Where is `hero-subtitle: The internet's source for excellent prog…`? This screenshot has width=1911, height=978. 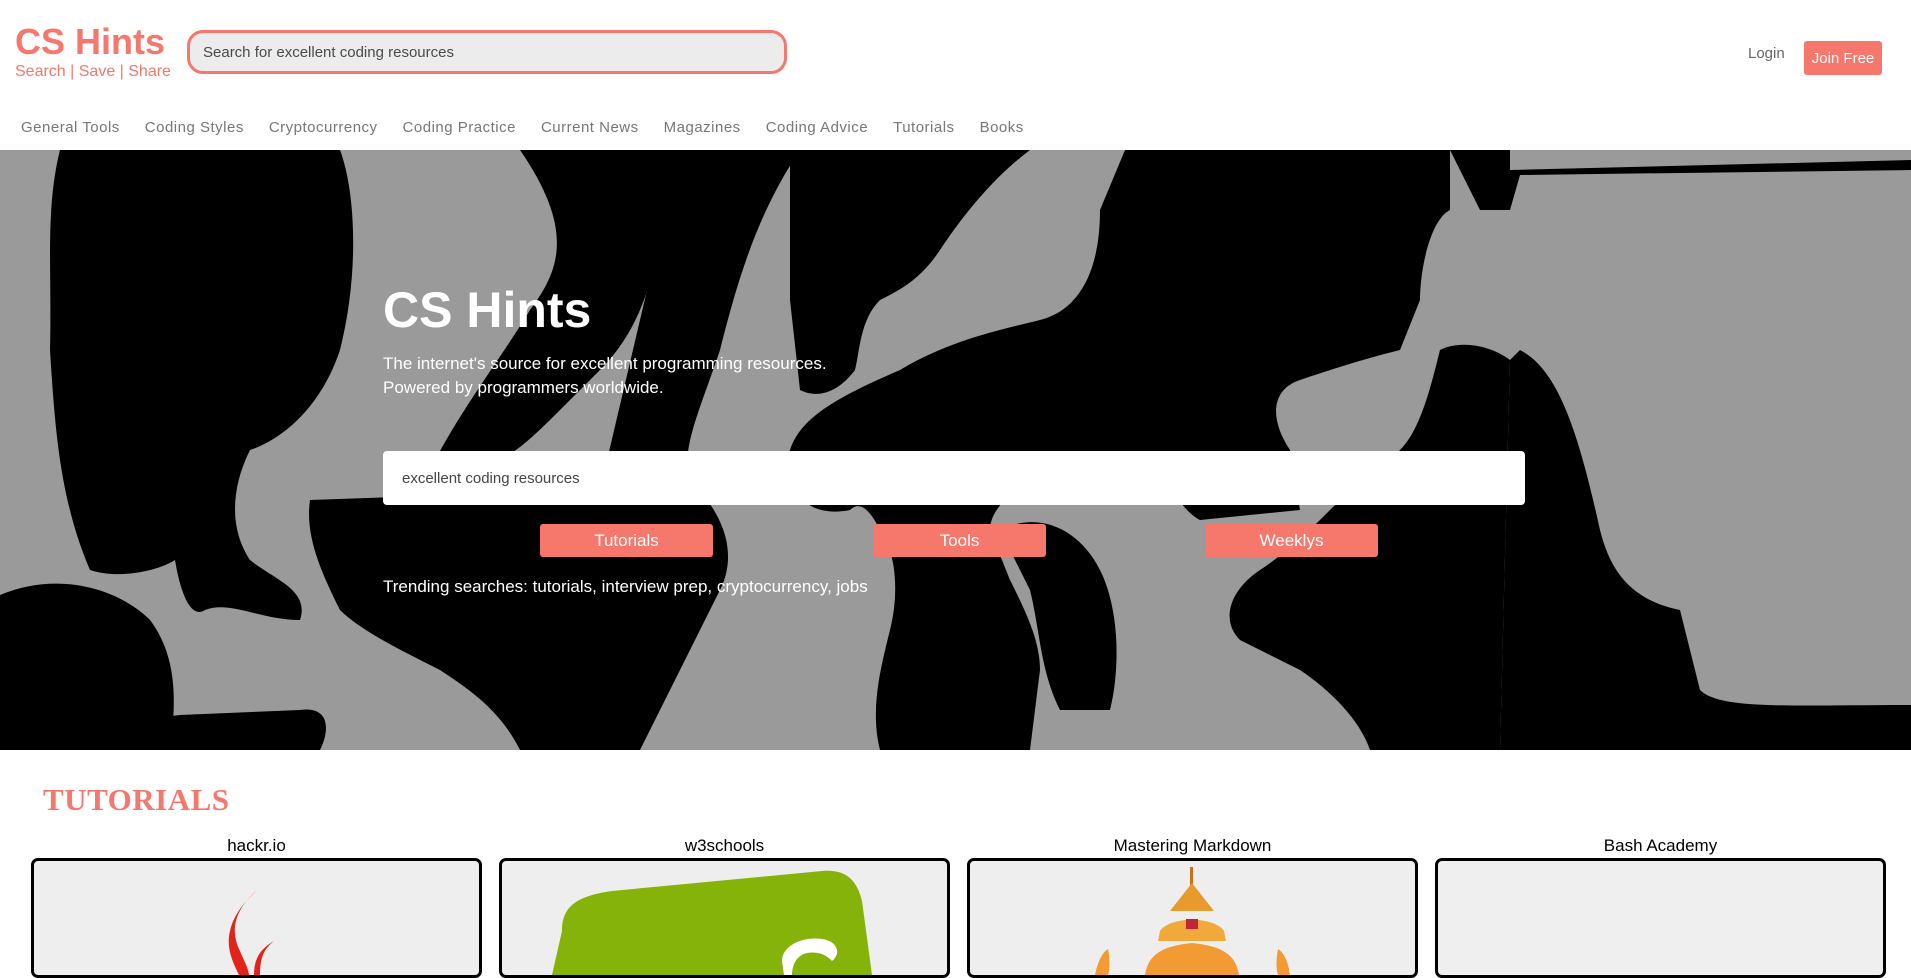
hero-subtitle: The internet's source for excellent prog… is located at coordinates (954, 376).